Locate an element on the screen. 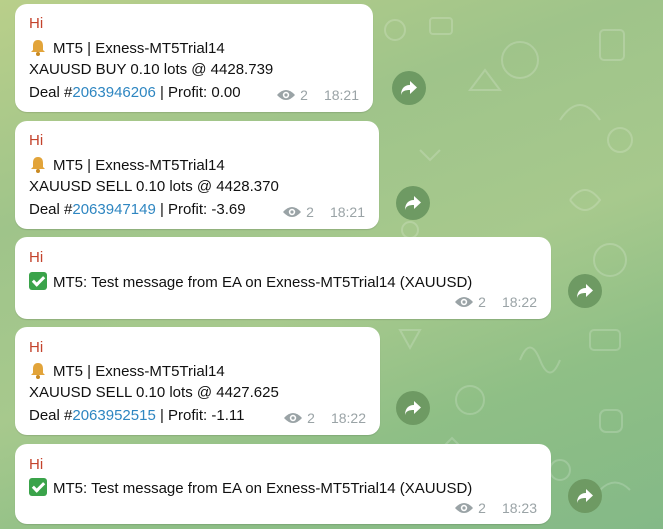 The height and width of the screenshot is (529, 663). message-time: 18:23 is located at coordinates (519, 508).